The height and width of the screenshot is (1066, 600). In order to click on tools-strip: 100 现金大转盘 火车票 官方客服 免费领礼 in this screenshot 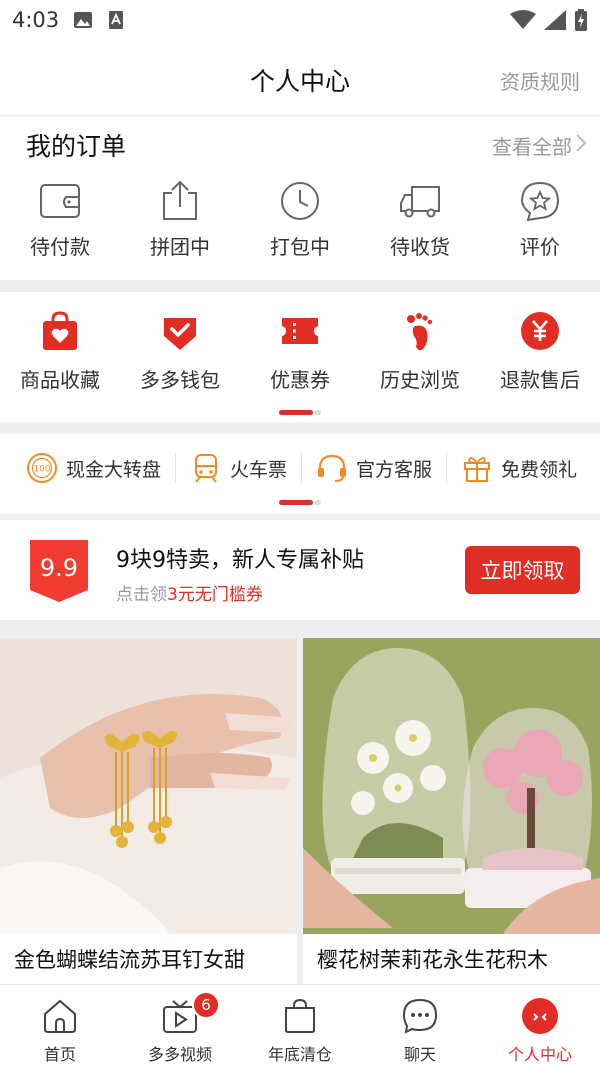, I will do `click(301, 468)`.